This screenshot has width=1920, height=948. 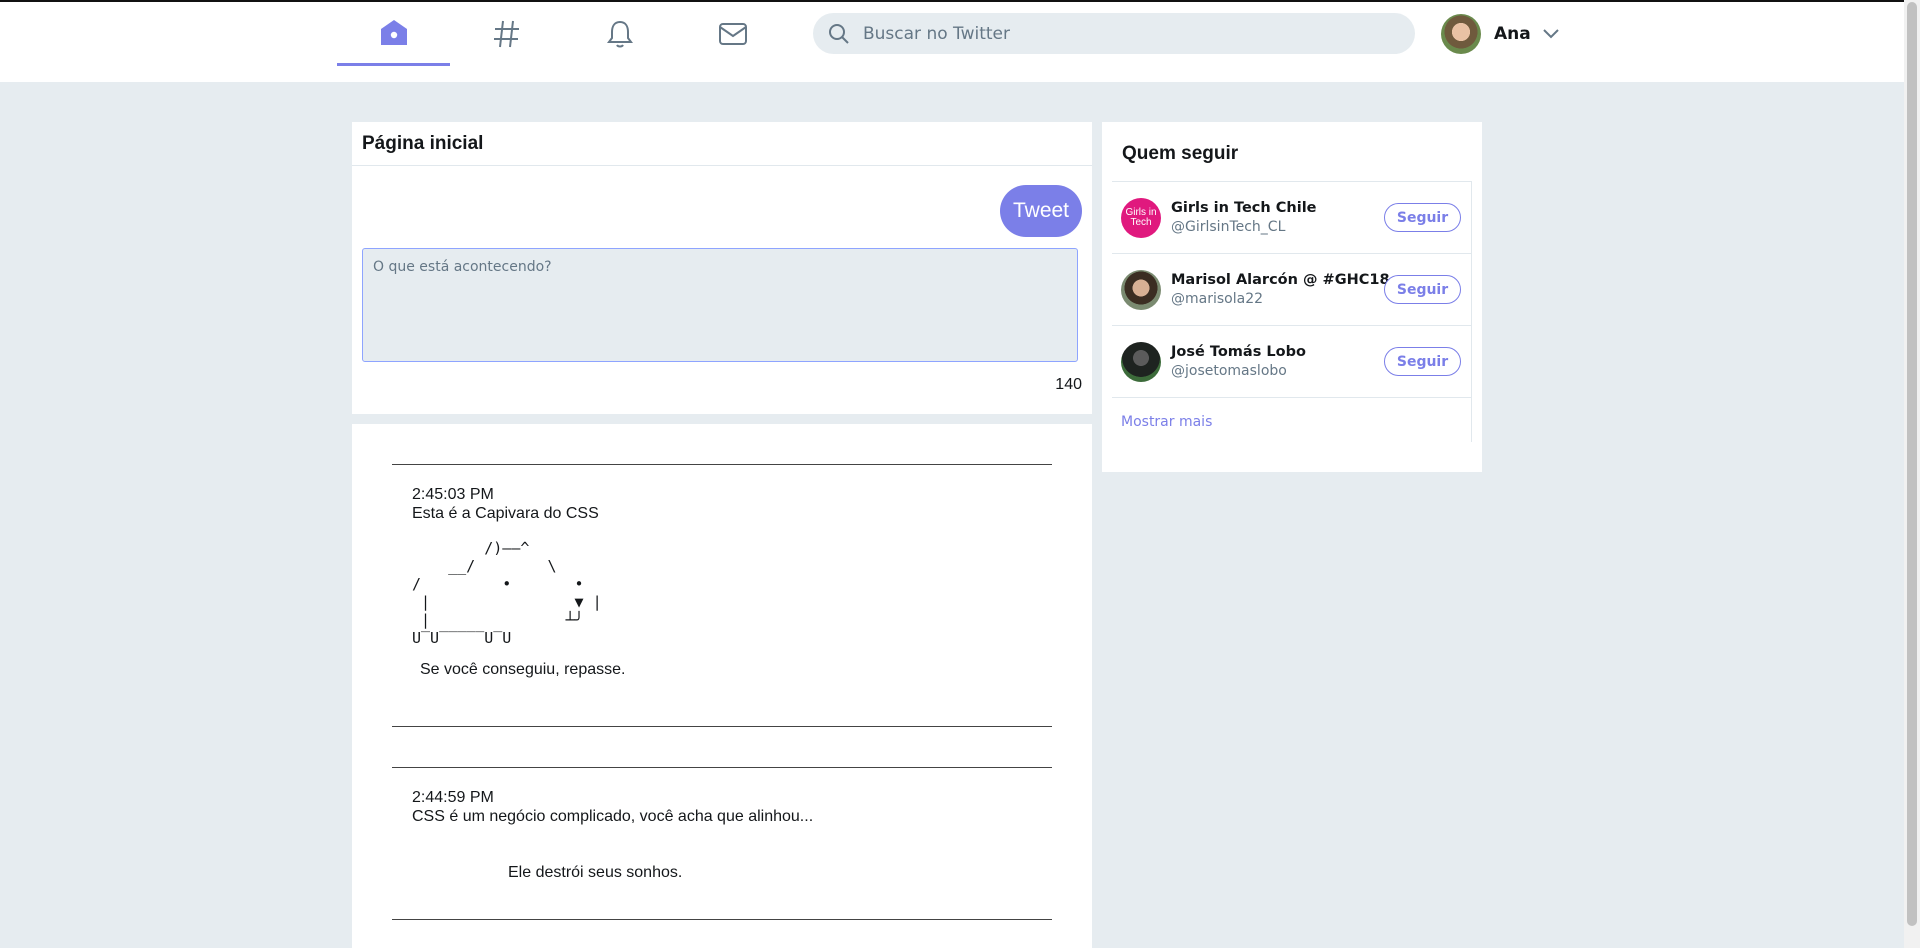 I want to click on search-input, so click(x=1133, y=33).